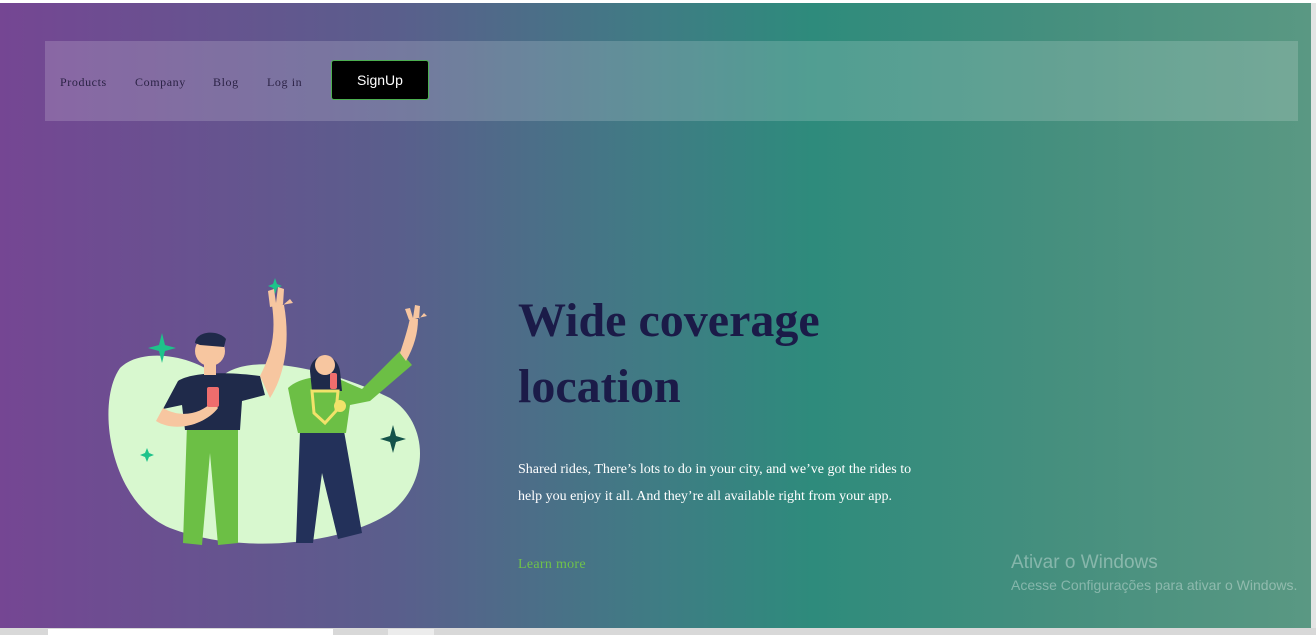  Describe the element at coordinates (671, 81) in the screenshot. I see `navbar: Products Company Blog Log in SignUp` at that location.